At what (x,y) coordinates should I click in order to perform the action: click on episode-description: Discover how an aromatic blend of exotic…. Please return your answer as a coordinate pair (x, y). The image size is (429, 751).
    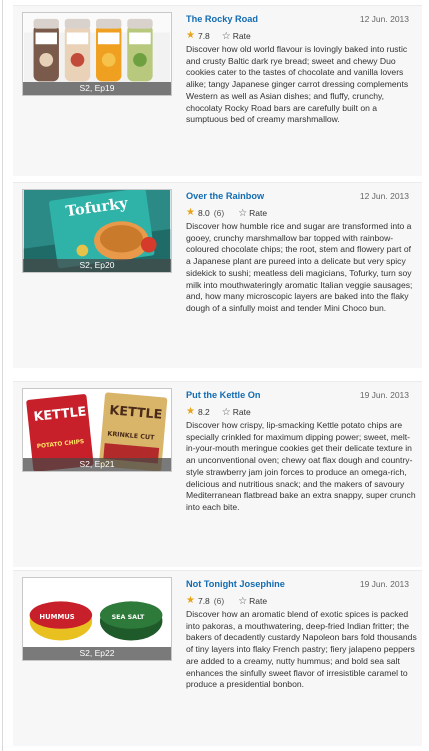
    Looking at the image, I should click on (301, 649).